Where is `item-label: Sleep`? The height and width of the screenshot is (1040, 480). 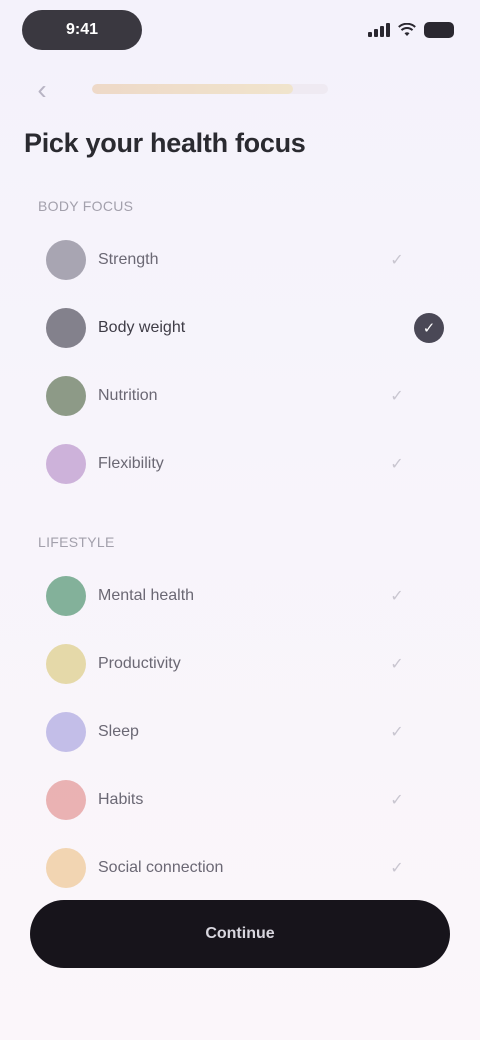 item-label: Sleep is located at coordinates (118, 731).